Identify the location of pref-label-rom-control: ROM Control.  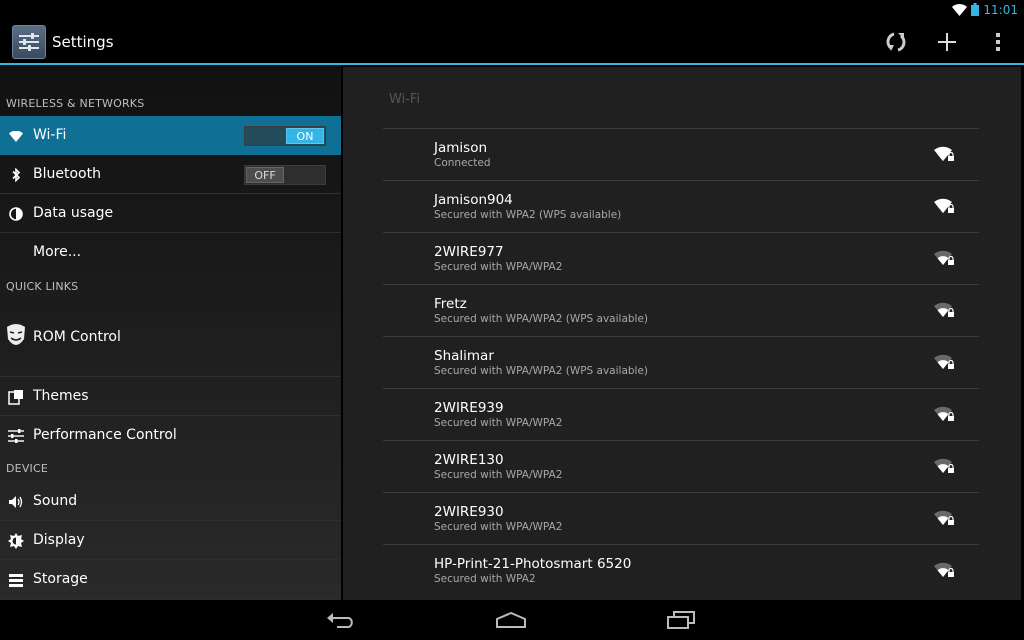
(77, 337).